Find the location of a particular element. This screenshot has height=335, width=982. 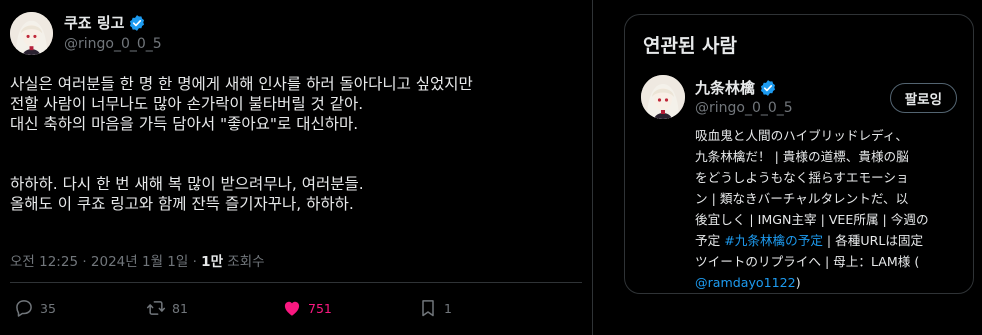

tweet-text-line: 하하하. 다시 한 번 새해 복 많이 받으려무나, 여러분들. is located at coordinates (187, 184).